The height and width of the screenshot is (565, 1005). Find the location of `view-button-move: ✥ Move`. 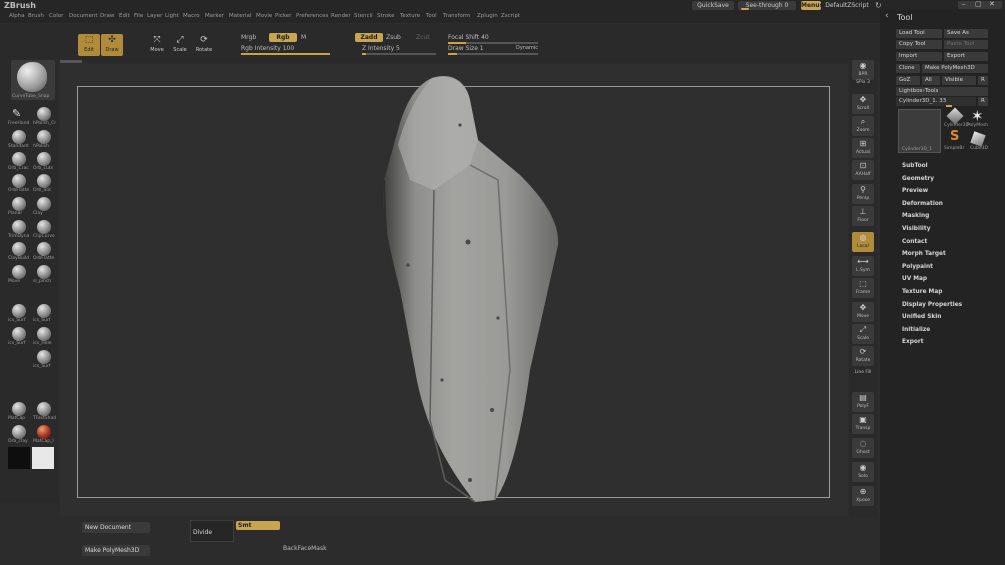

view-button-move: ✥ Move is located at coordinates (863, 312).